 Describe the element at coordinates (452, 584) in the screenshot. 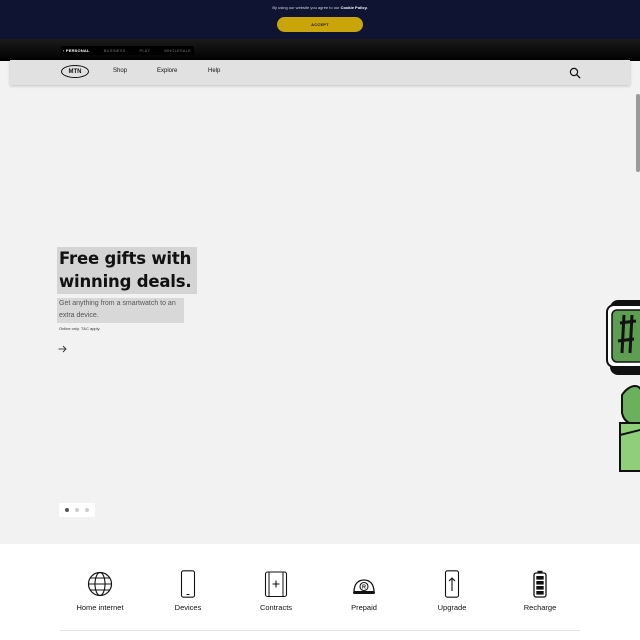

I see `upgrade-phone-icon` at that location.